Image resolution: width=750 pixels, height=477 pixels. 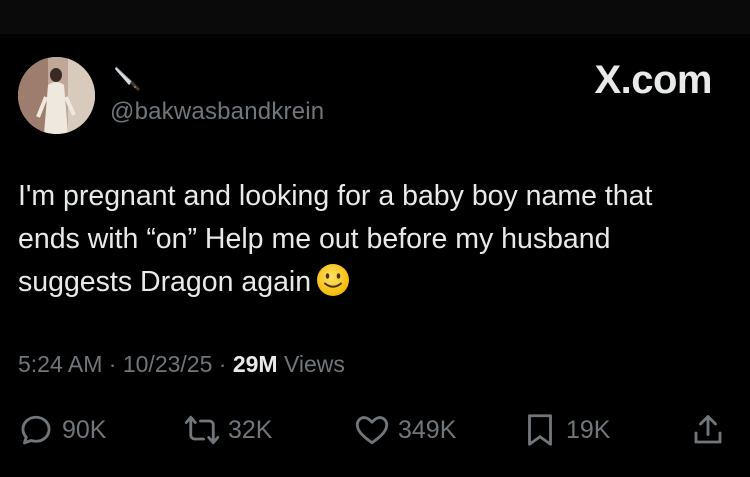 I want to click on like-count: 349K, so click(x=427, y=429).